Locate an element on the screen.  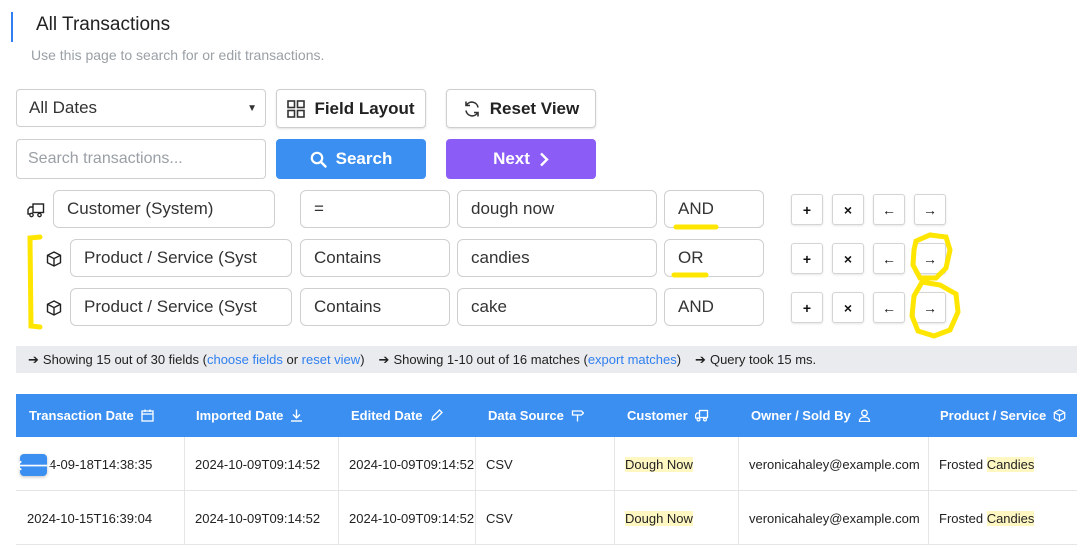
column-header-data-source: Data Source is located at coordinates (536, 415).